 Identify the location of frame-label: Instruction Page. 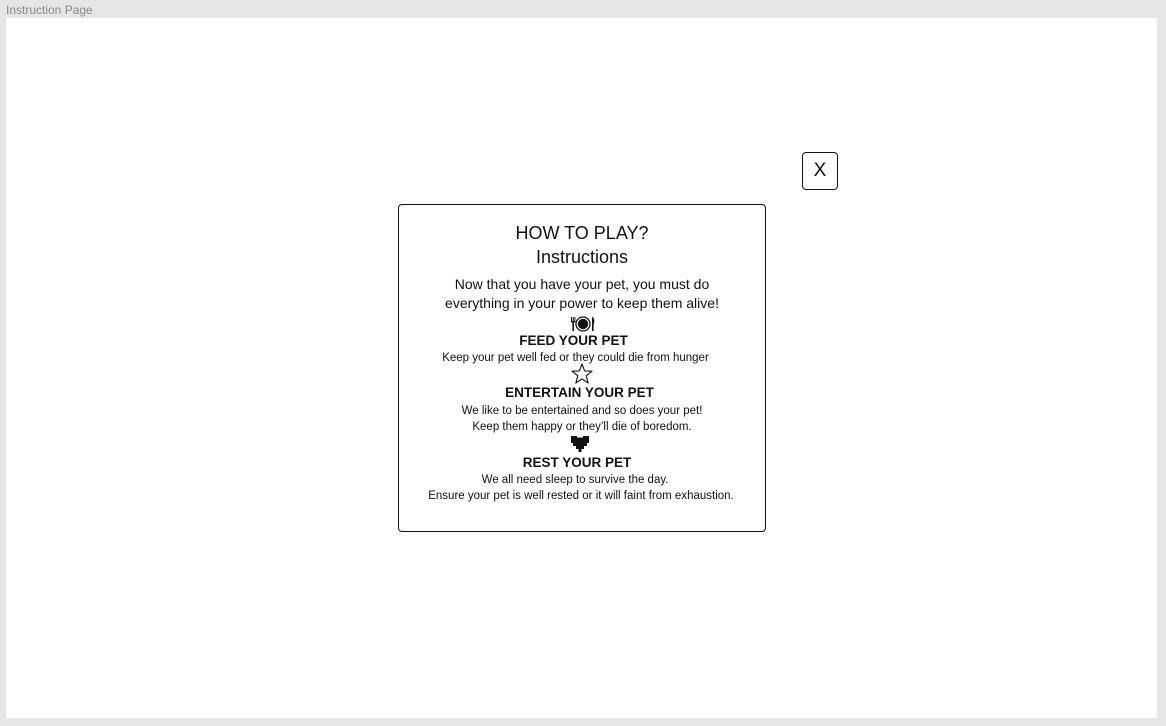
(49, 10).